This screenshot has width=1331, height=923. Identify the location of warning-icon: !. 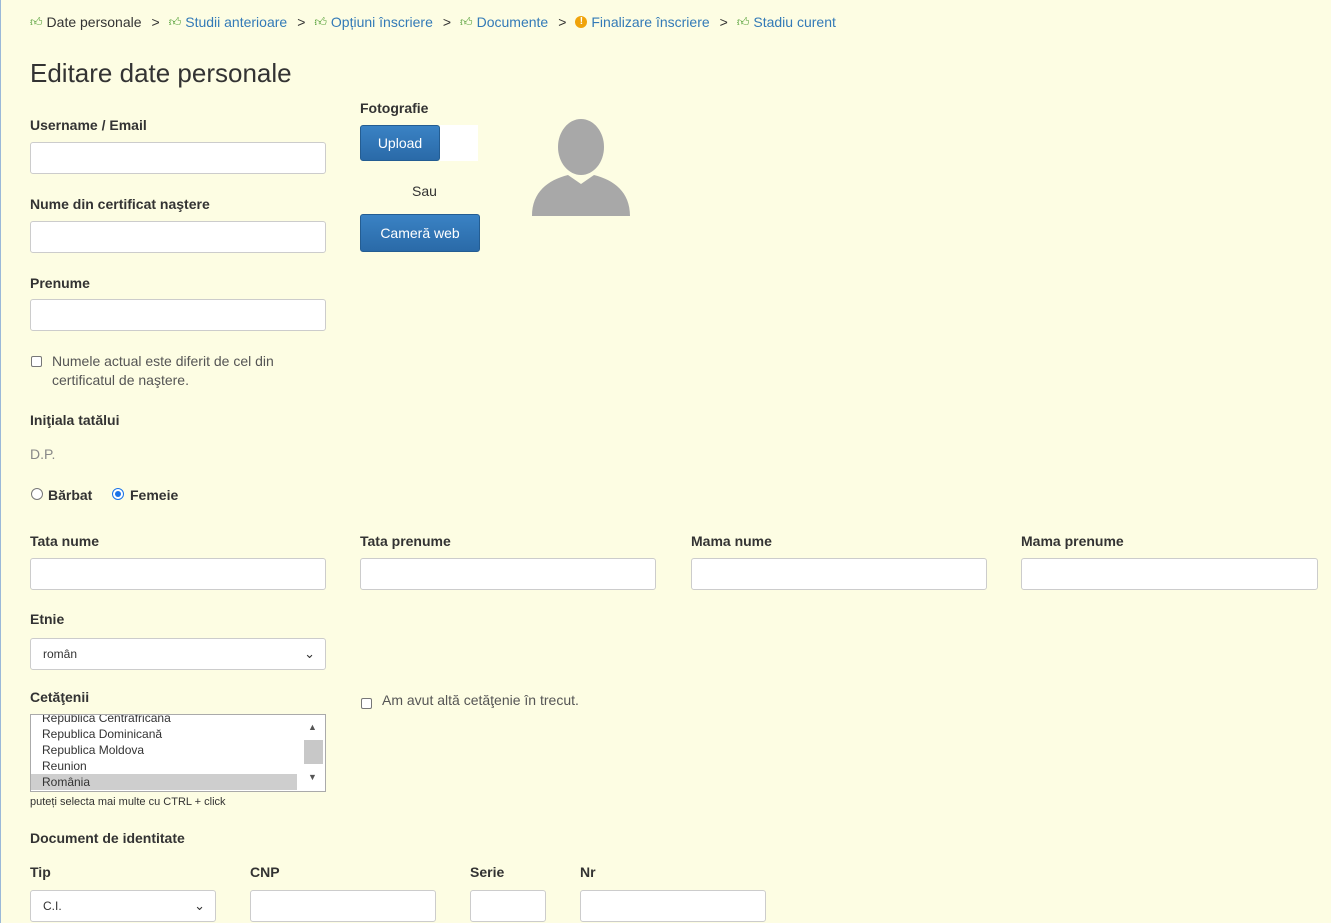
(581, 22).